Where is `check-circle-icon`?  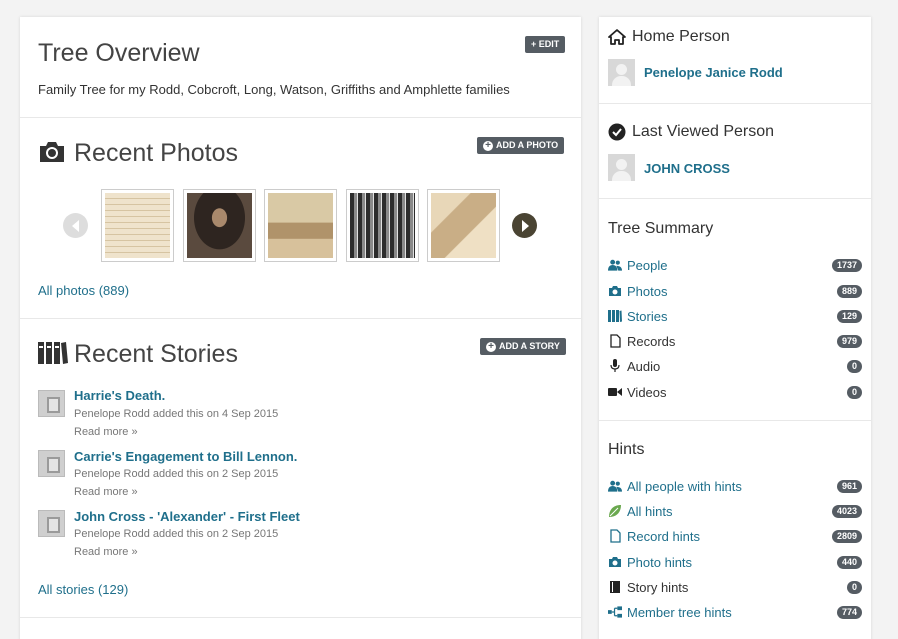 check-circle-icon is located at coordinates (617, 132).